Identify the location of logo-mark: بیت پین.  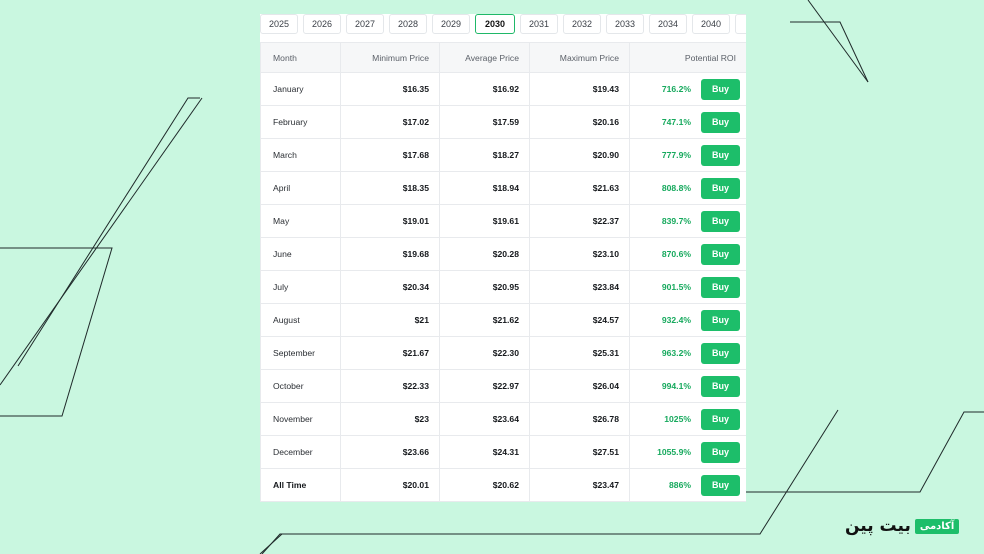
(878, 526).